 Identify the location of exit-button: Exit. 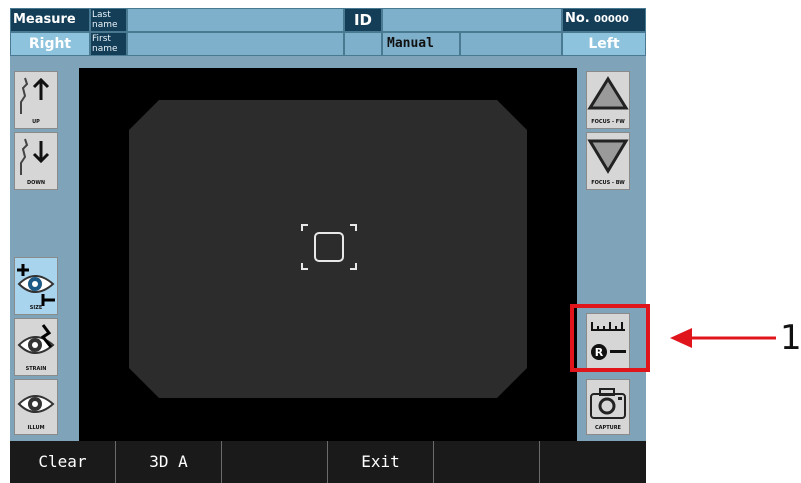
(381, 462).